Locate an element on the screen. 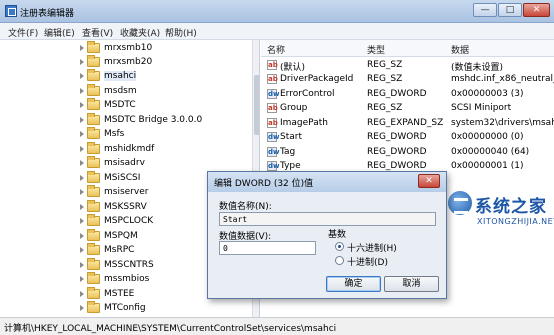  value-row: dw Tag REG_DWORD 0x00000040 (64) is located at coordinates (407, 152).